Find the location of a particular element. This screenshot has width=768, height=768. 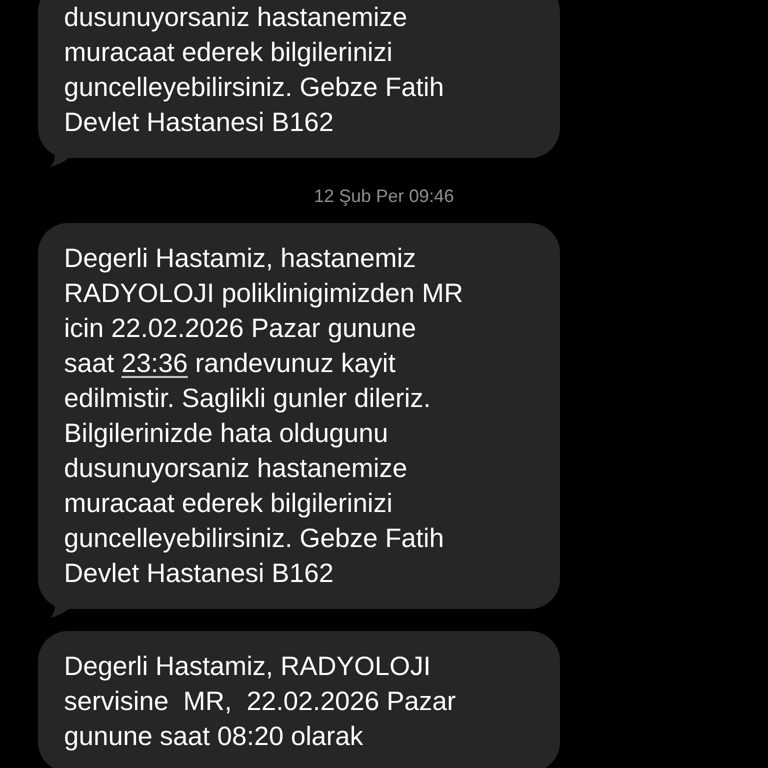

message-text: Degerli Hastamiz, RADYOLOJI servisine MR, 22.02.2026 Pazar gunune saat 08:20 olarak is located at coordinates (260, 701).